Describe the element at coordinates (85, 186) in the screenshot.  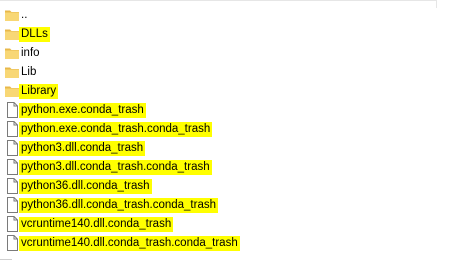
I see `file-name-label: python36.dll.conda_trash` at that location.